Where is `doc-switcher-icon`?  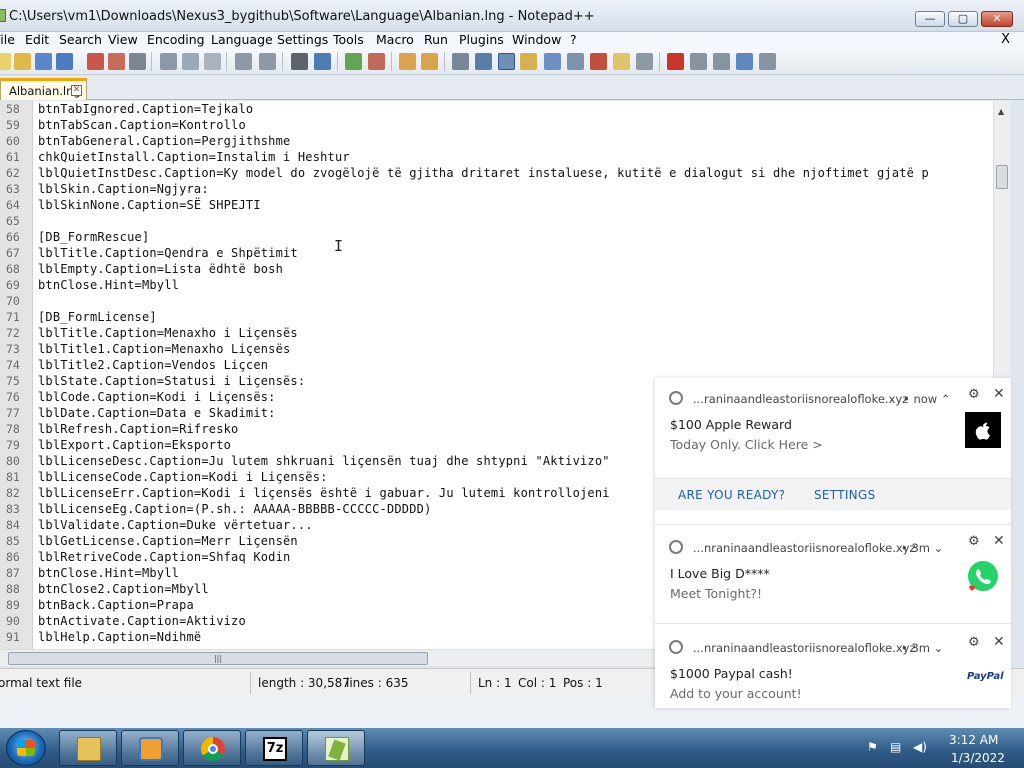
doc-switcher-icon is located at coordinates (598, 61).